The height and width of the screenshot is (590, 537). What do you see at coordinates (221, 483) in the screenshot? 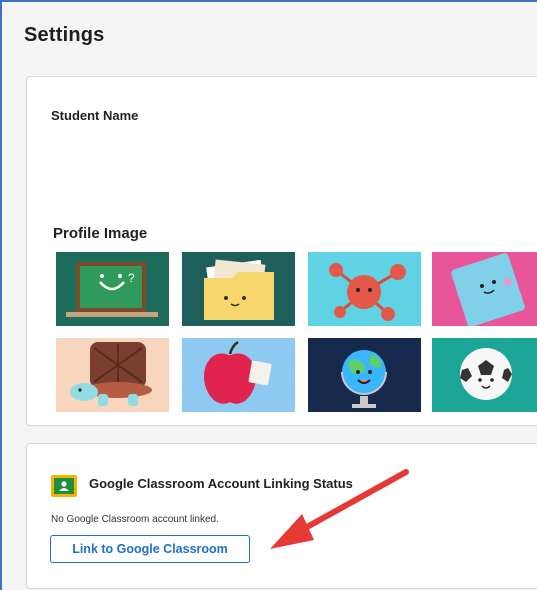
I see `classroom-linking-heading: Google Classroom Account Linking Status` at bounding box center [221, 483].